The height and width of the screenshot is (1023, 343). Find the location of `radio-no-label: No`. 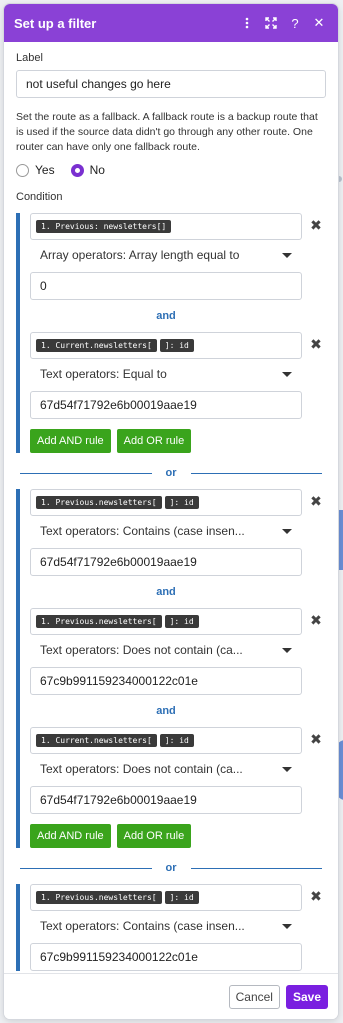

radio-no-label: No is located at coordinates (97, 170).